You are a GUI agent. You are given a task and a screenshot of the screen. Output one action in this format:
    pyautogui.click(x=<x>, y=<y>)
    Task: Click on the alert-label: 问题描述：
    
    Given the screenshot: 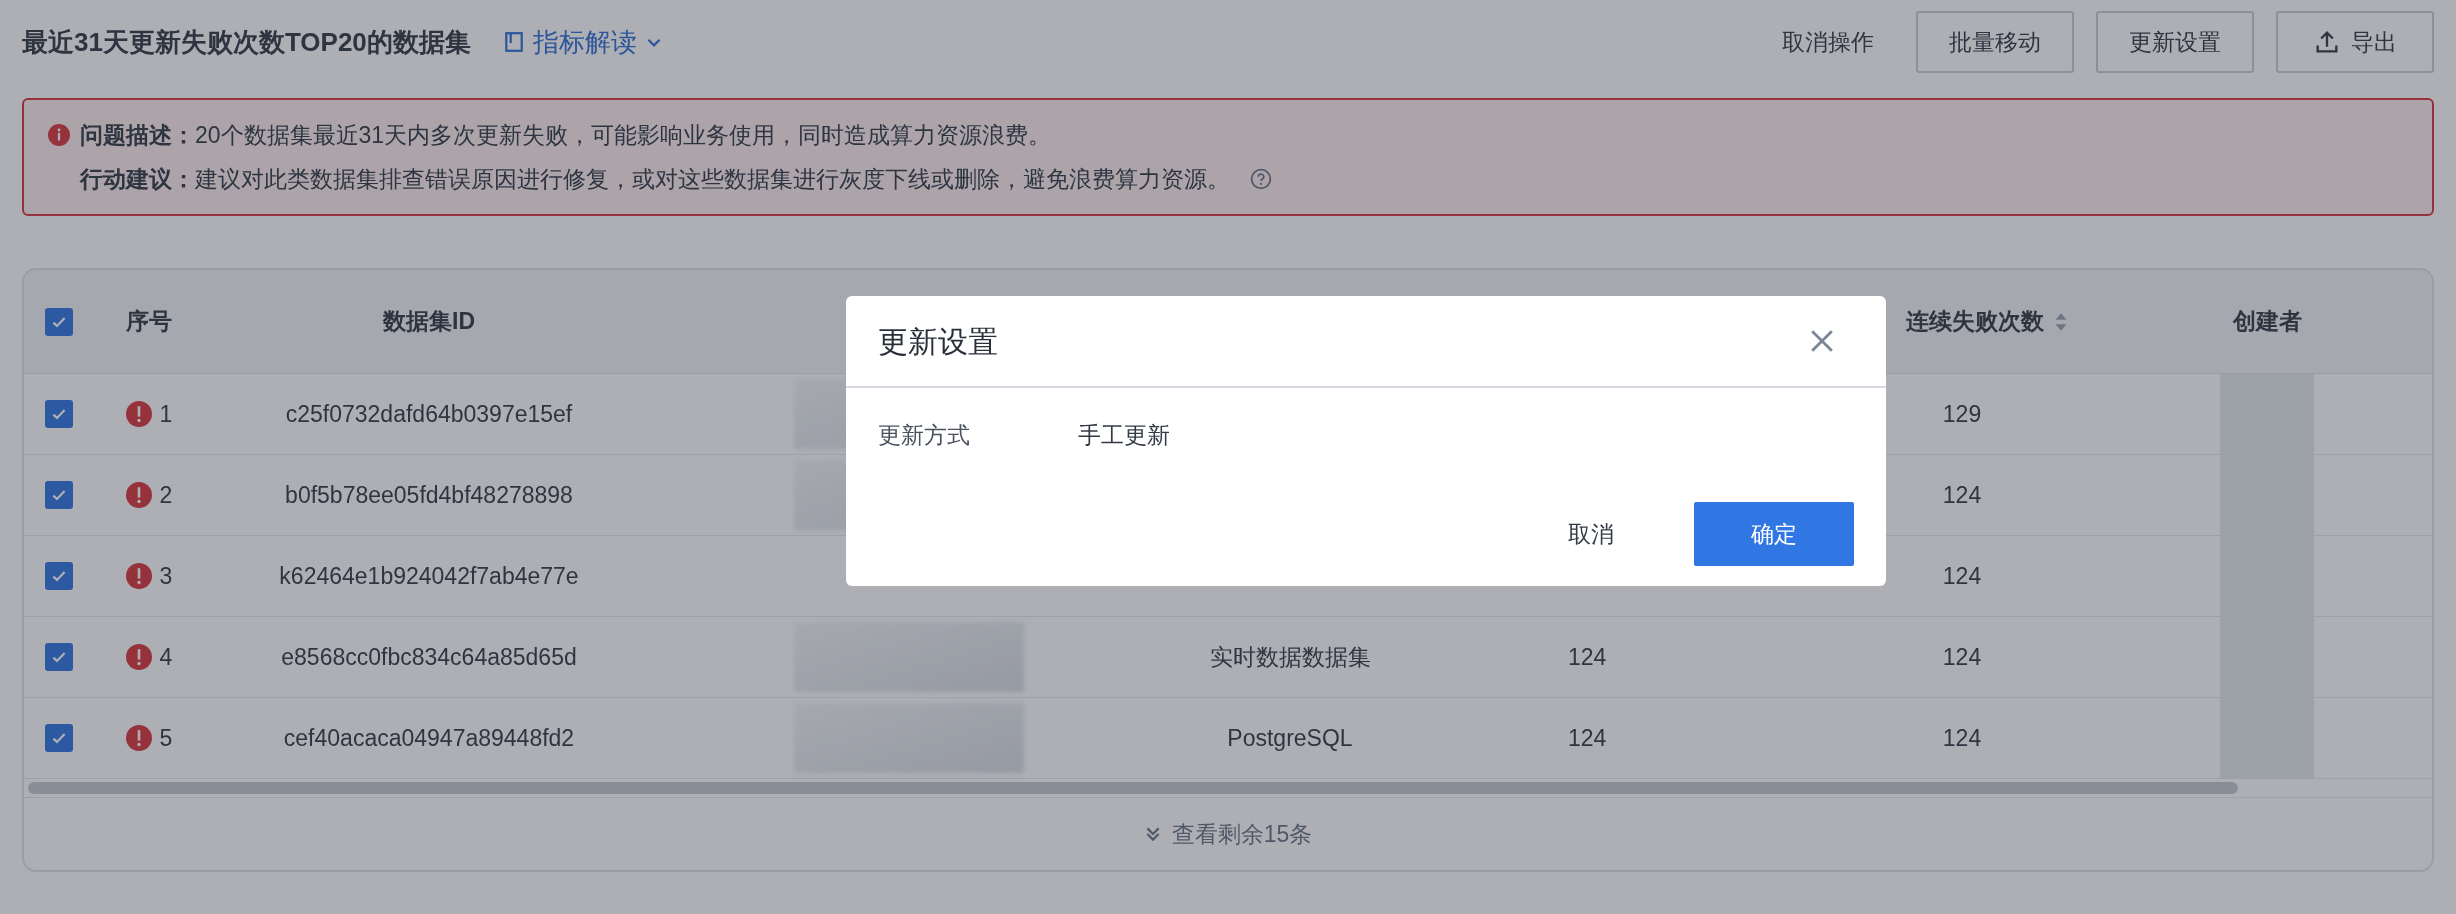 What is the action you would take?
    pyautogui.click(x=137, y=135)
    